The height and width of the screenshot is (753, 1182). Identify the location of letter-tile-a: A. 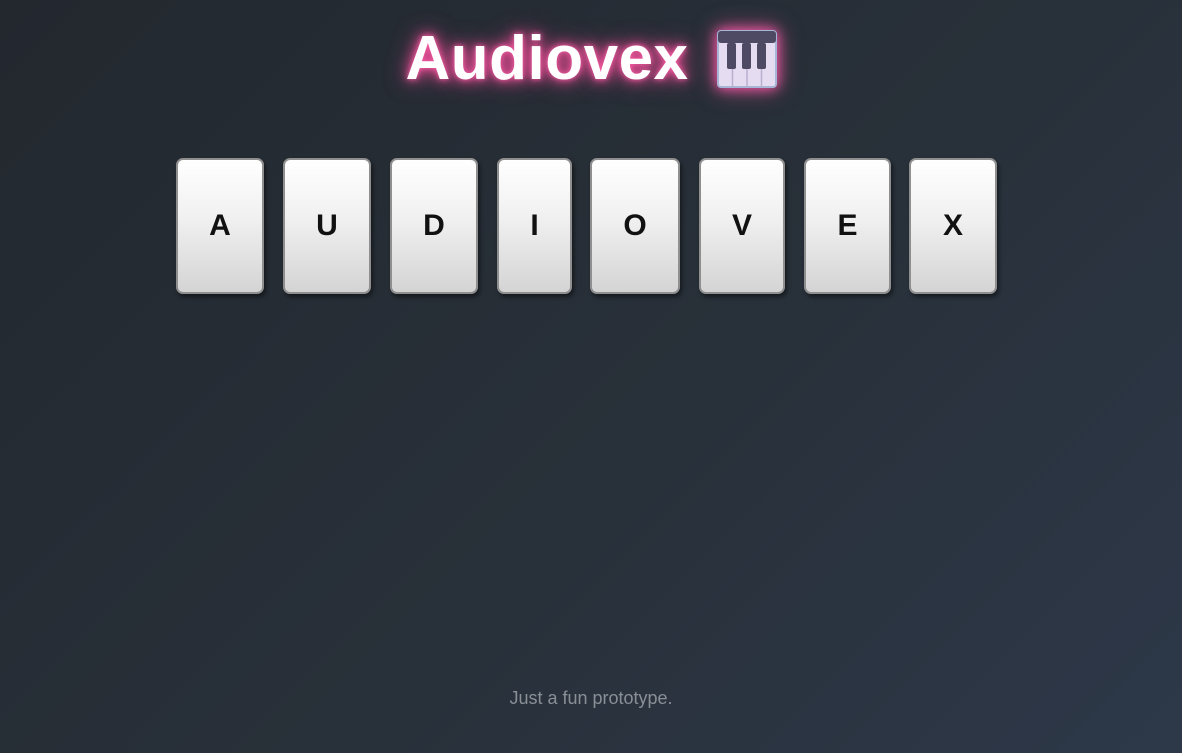
(220, 226).